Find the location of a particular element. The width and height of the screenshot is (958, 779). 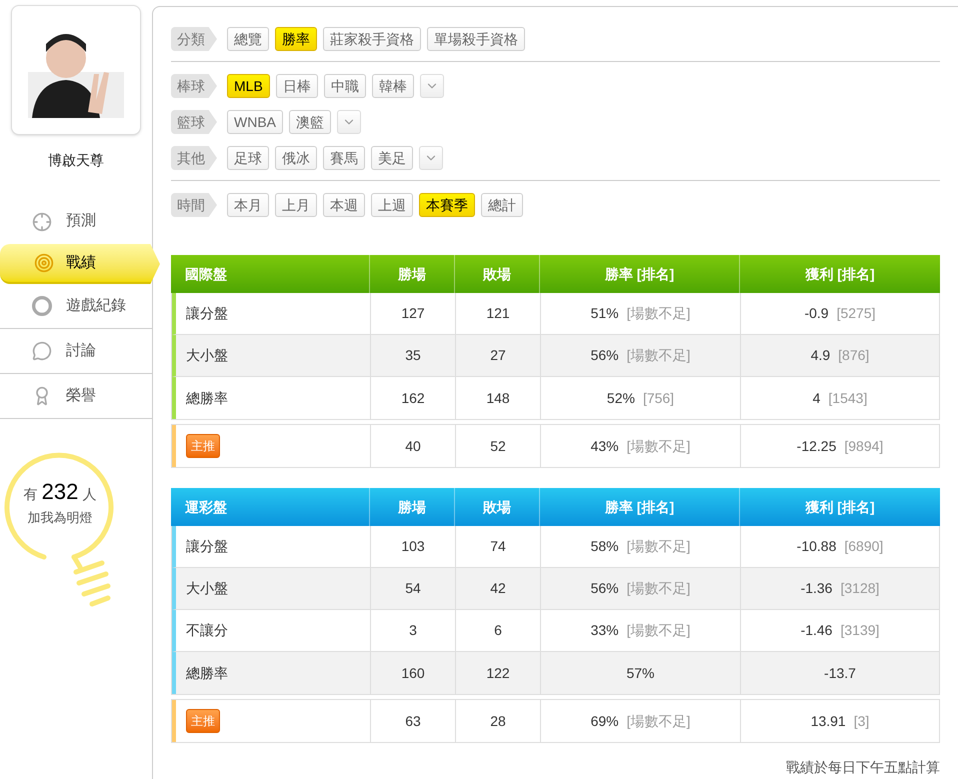

table-cell: 162 is located at coordinates (412, 398).